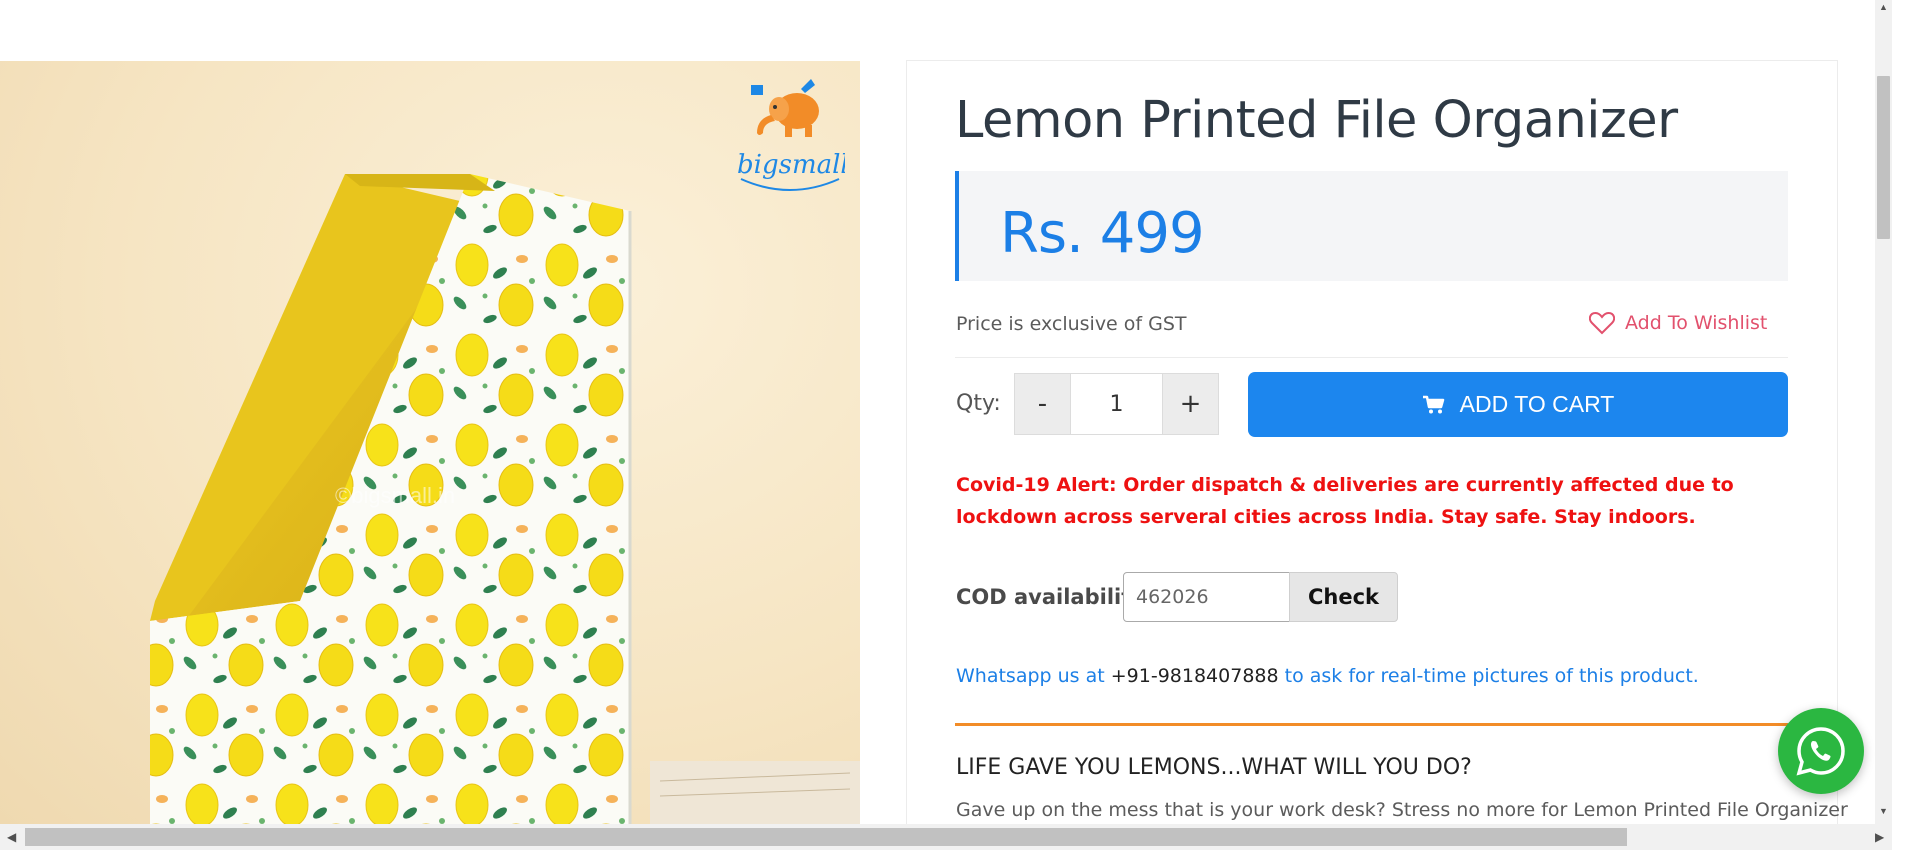 This screenshot has width=1921, height=850. What do you see at coordinates (1883, 157) in the screenshot?
I see `vertical-scroll-thumb` at bounding box center [1883, 157].